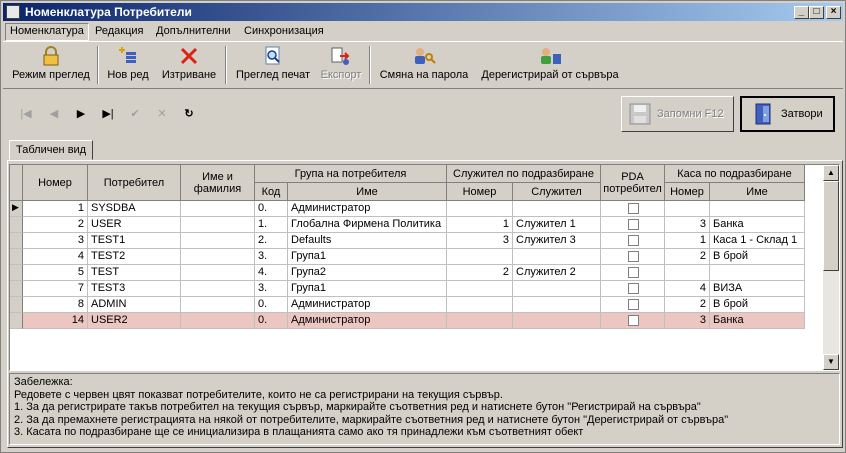  Describe the element at coordinates (128, 65) in the screenshot. I see `new-row-button: Нов ред` at that location.